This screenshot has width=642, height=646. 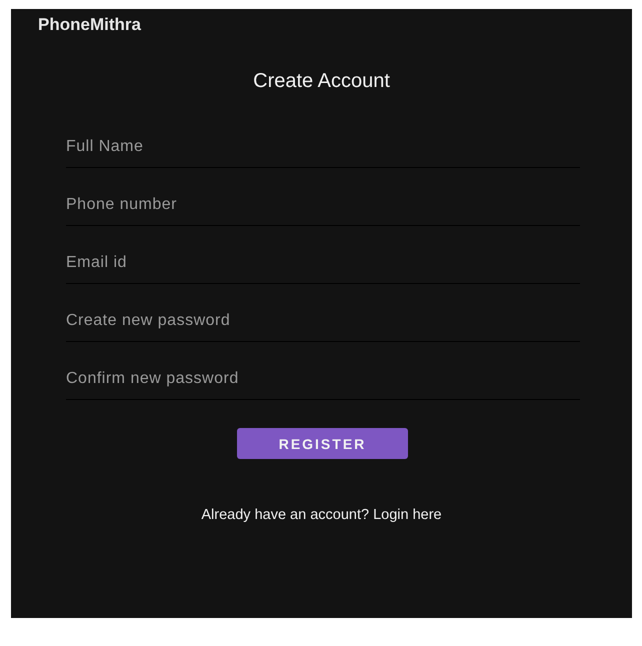 What do you see at coordinates (323, 145) in the screenshot?
I see `input-field: Full Name` at bounding box center [323, 145].